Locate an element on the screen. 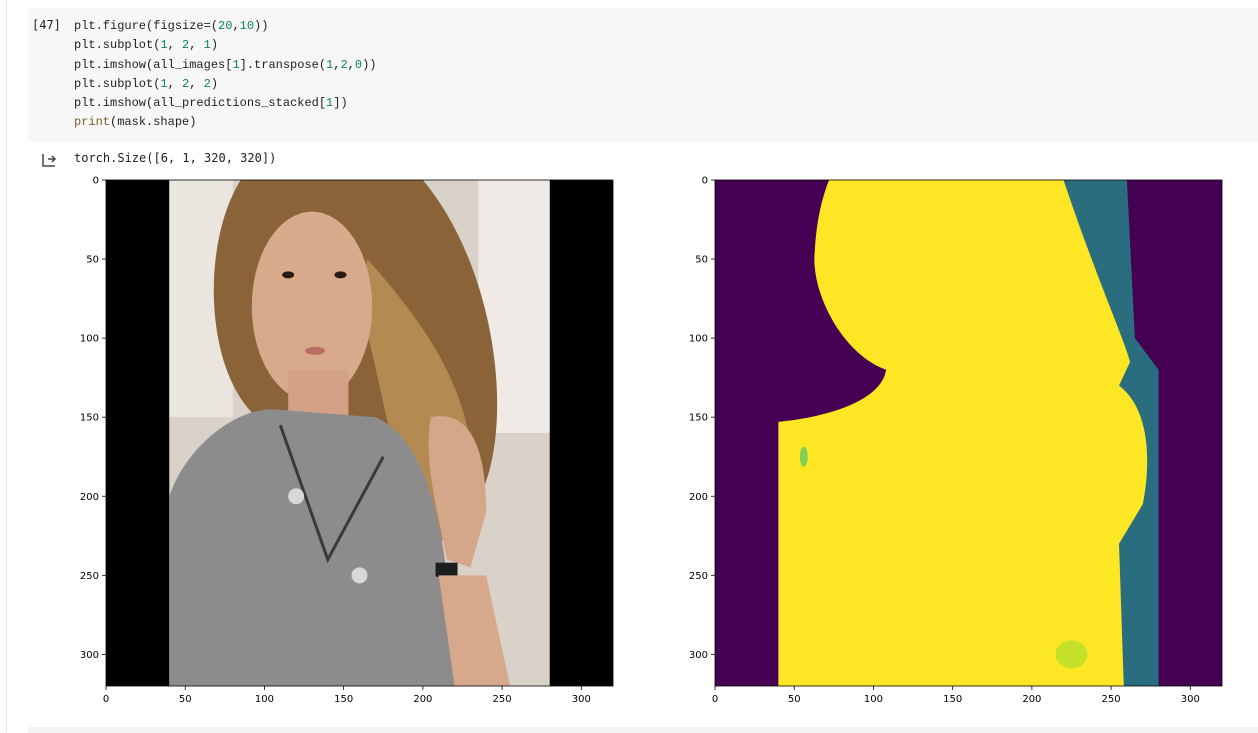  output-icon is located at coordinates (50, 161).